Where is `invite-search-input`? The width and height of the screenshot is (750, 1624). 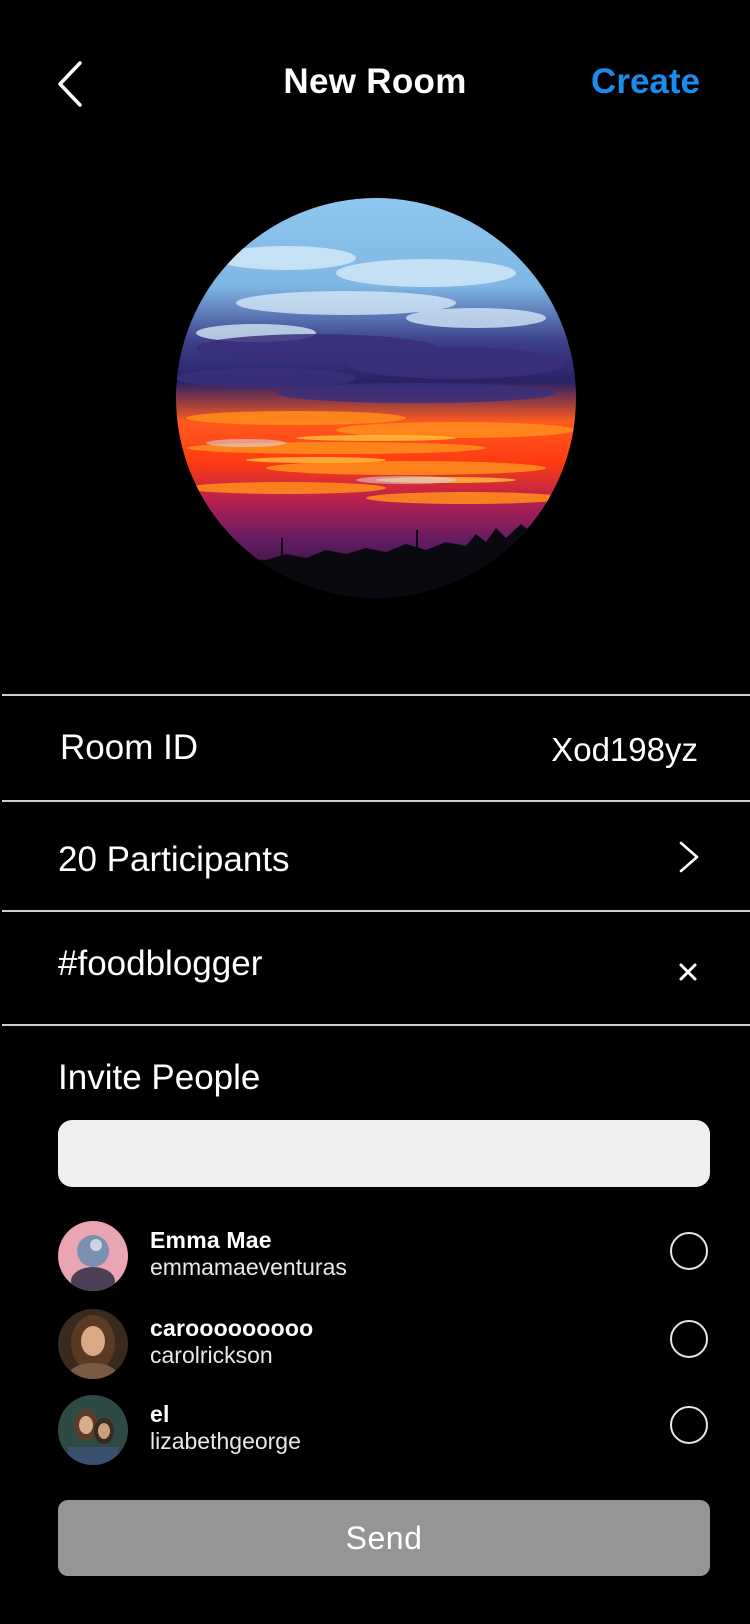 invite-search-input is located at coordinates (384, 1153).